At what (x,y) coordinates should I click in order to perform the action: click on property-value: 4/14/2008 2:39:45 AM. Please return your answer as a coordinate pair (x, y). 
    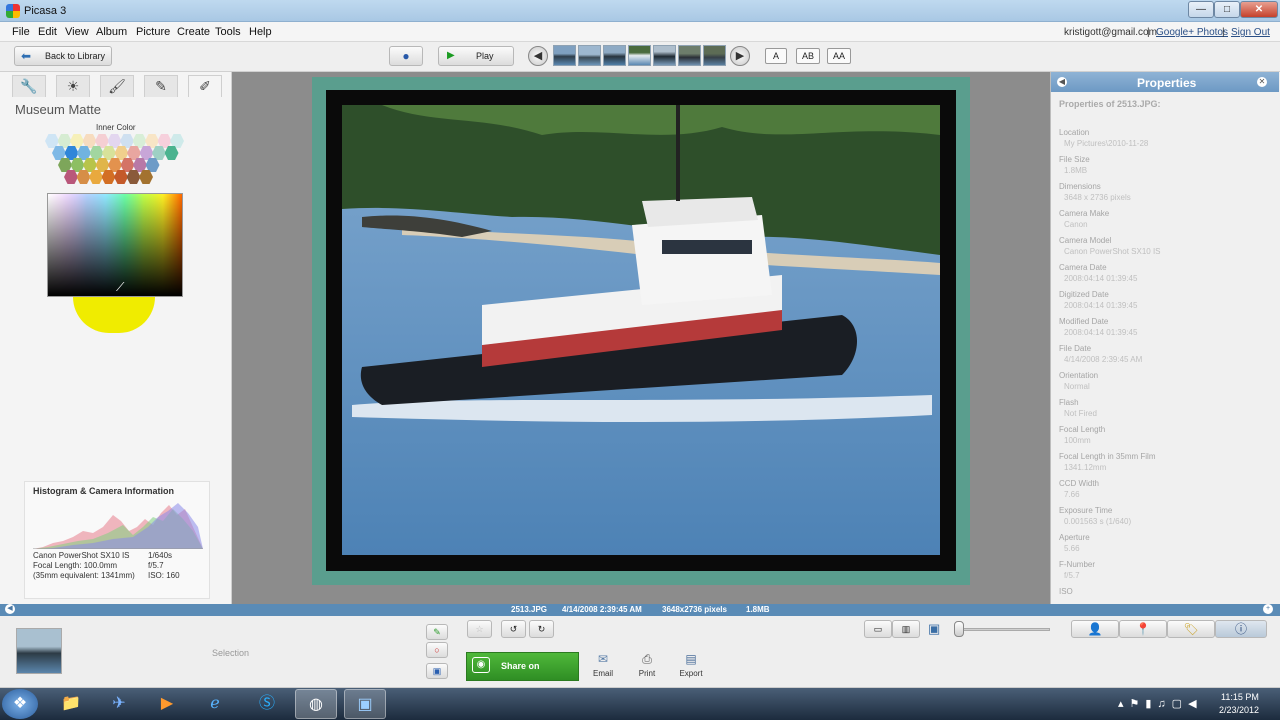
    Looking at the image, I should click on (1103, 359).